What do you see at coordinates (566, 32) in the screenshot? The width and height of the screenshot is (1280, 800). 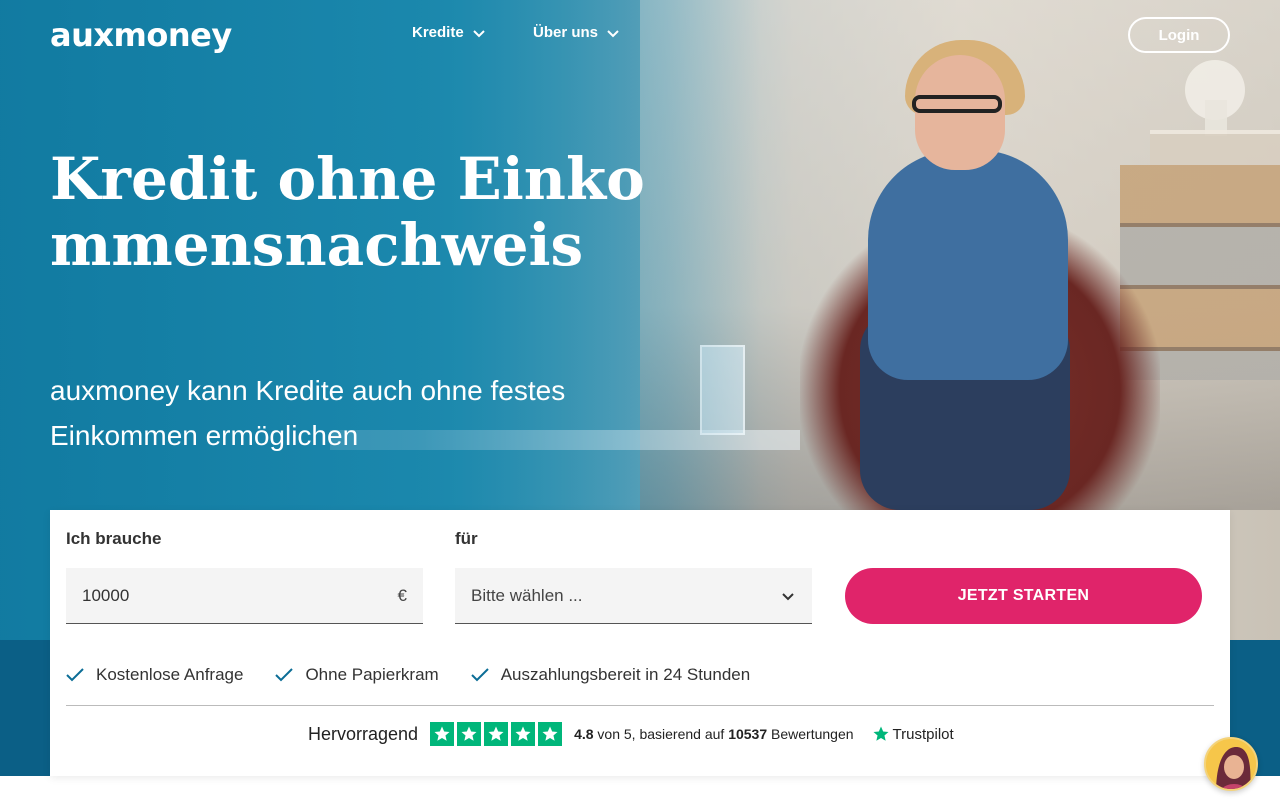 I see `nav-ueber-uns-label: Über uns` at bounding box center [566, 32].